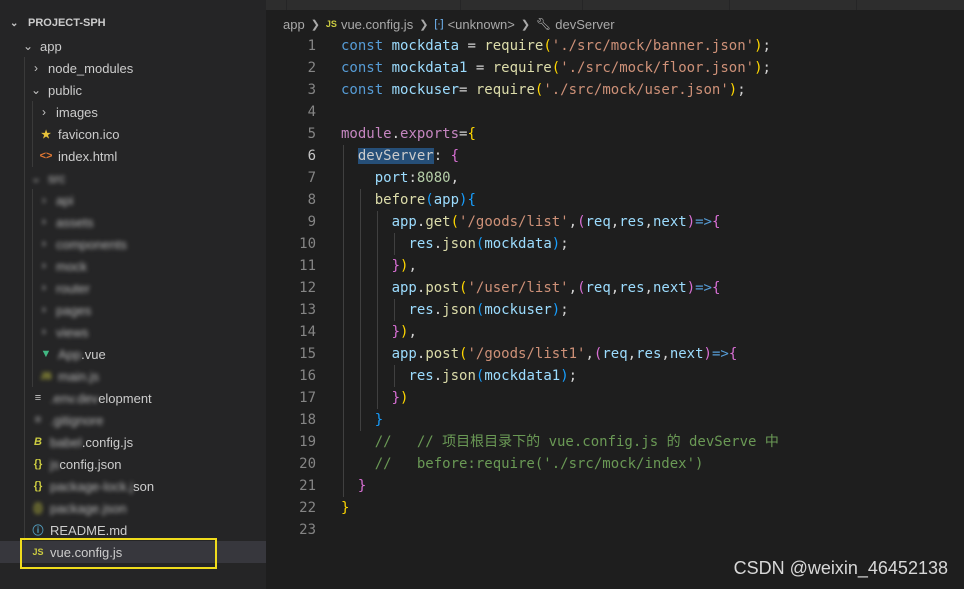 This screenshot has width=964, height=589. Describe the element at coordinates (133, 420) in the screenshot. I see `tree-item: ≡ .gitignore` at that location.